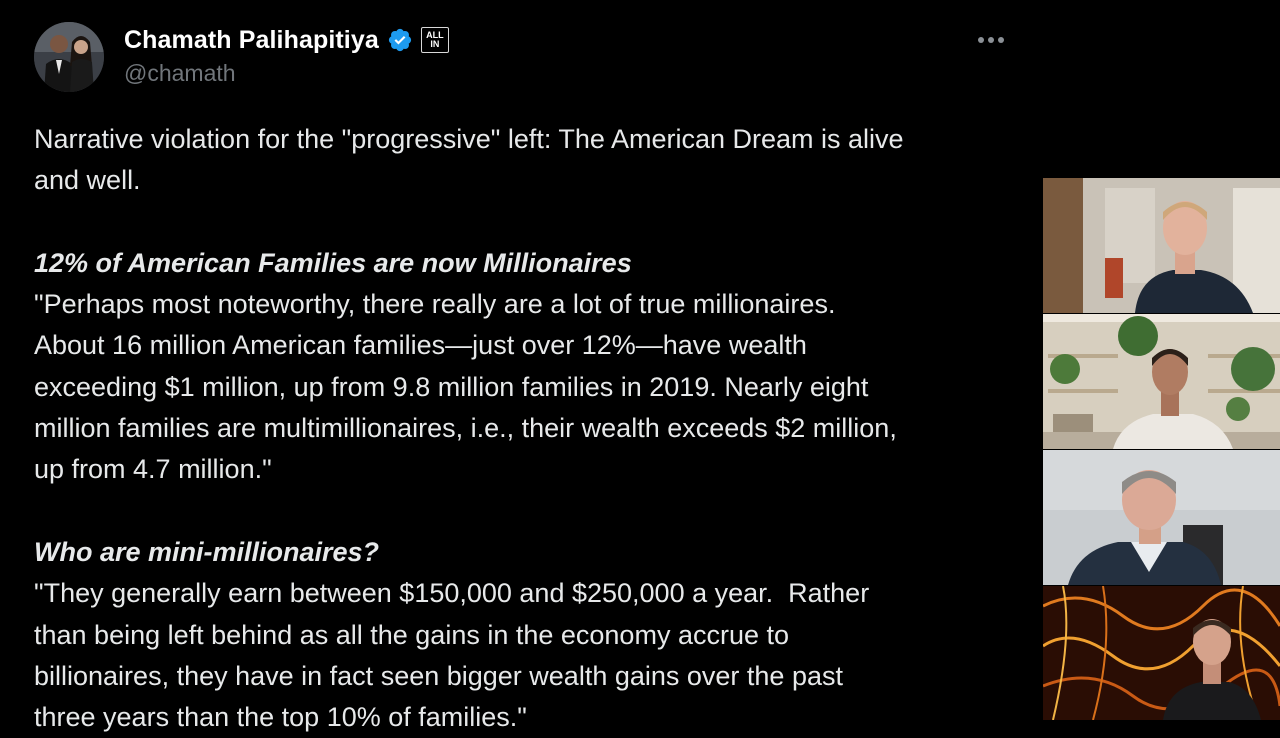  I want to click on avatar-photo, so click(69, 57).